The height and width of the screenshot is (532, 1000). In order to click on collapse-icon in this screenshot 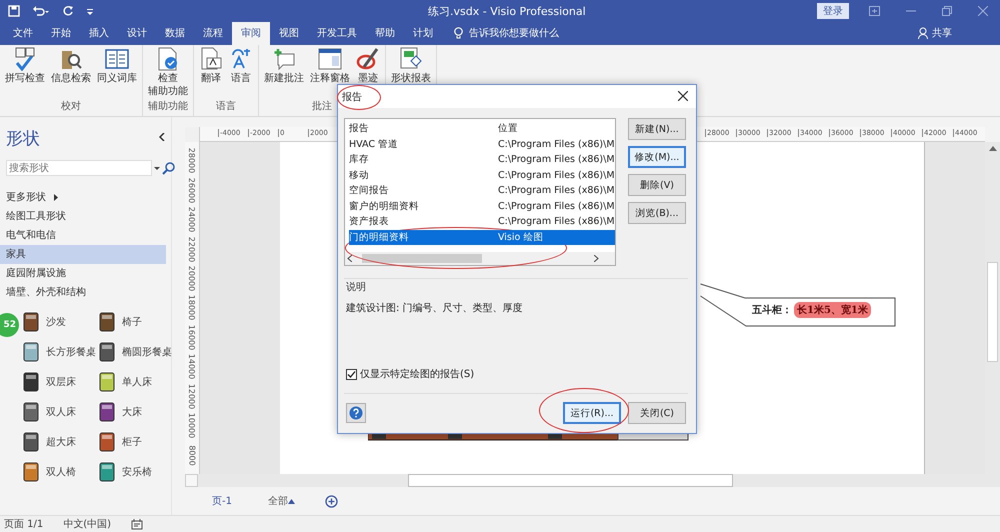, I will do `click(162, 137)`.